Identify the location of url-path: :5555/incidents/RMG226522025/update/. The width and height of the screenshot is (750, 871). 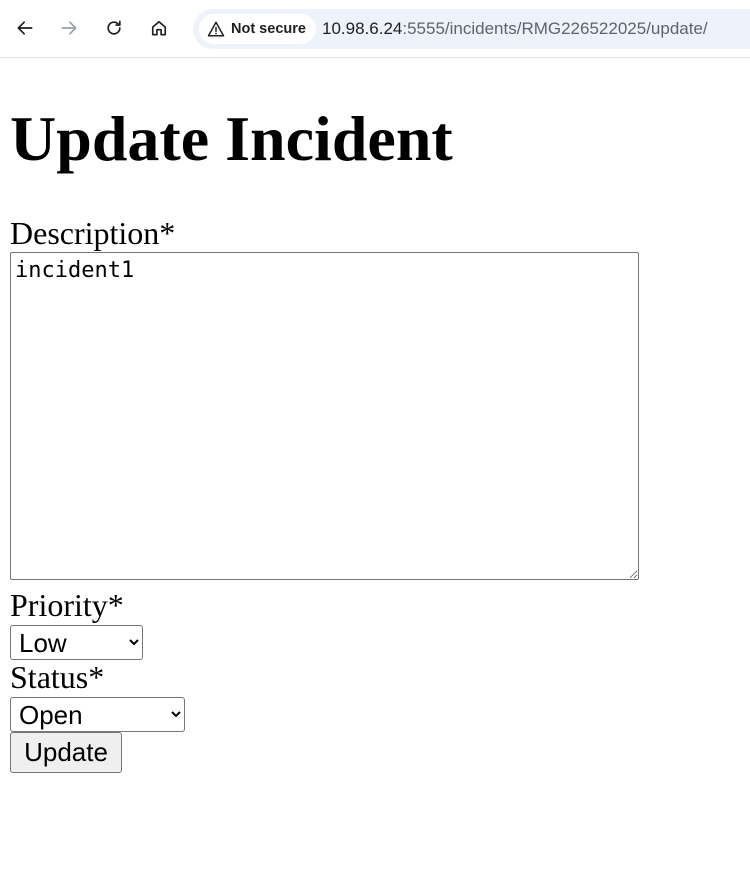
(555, 28).